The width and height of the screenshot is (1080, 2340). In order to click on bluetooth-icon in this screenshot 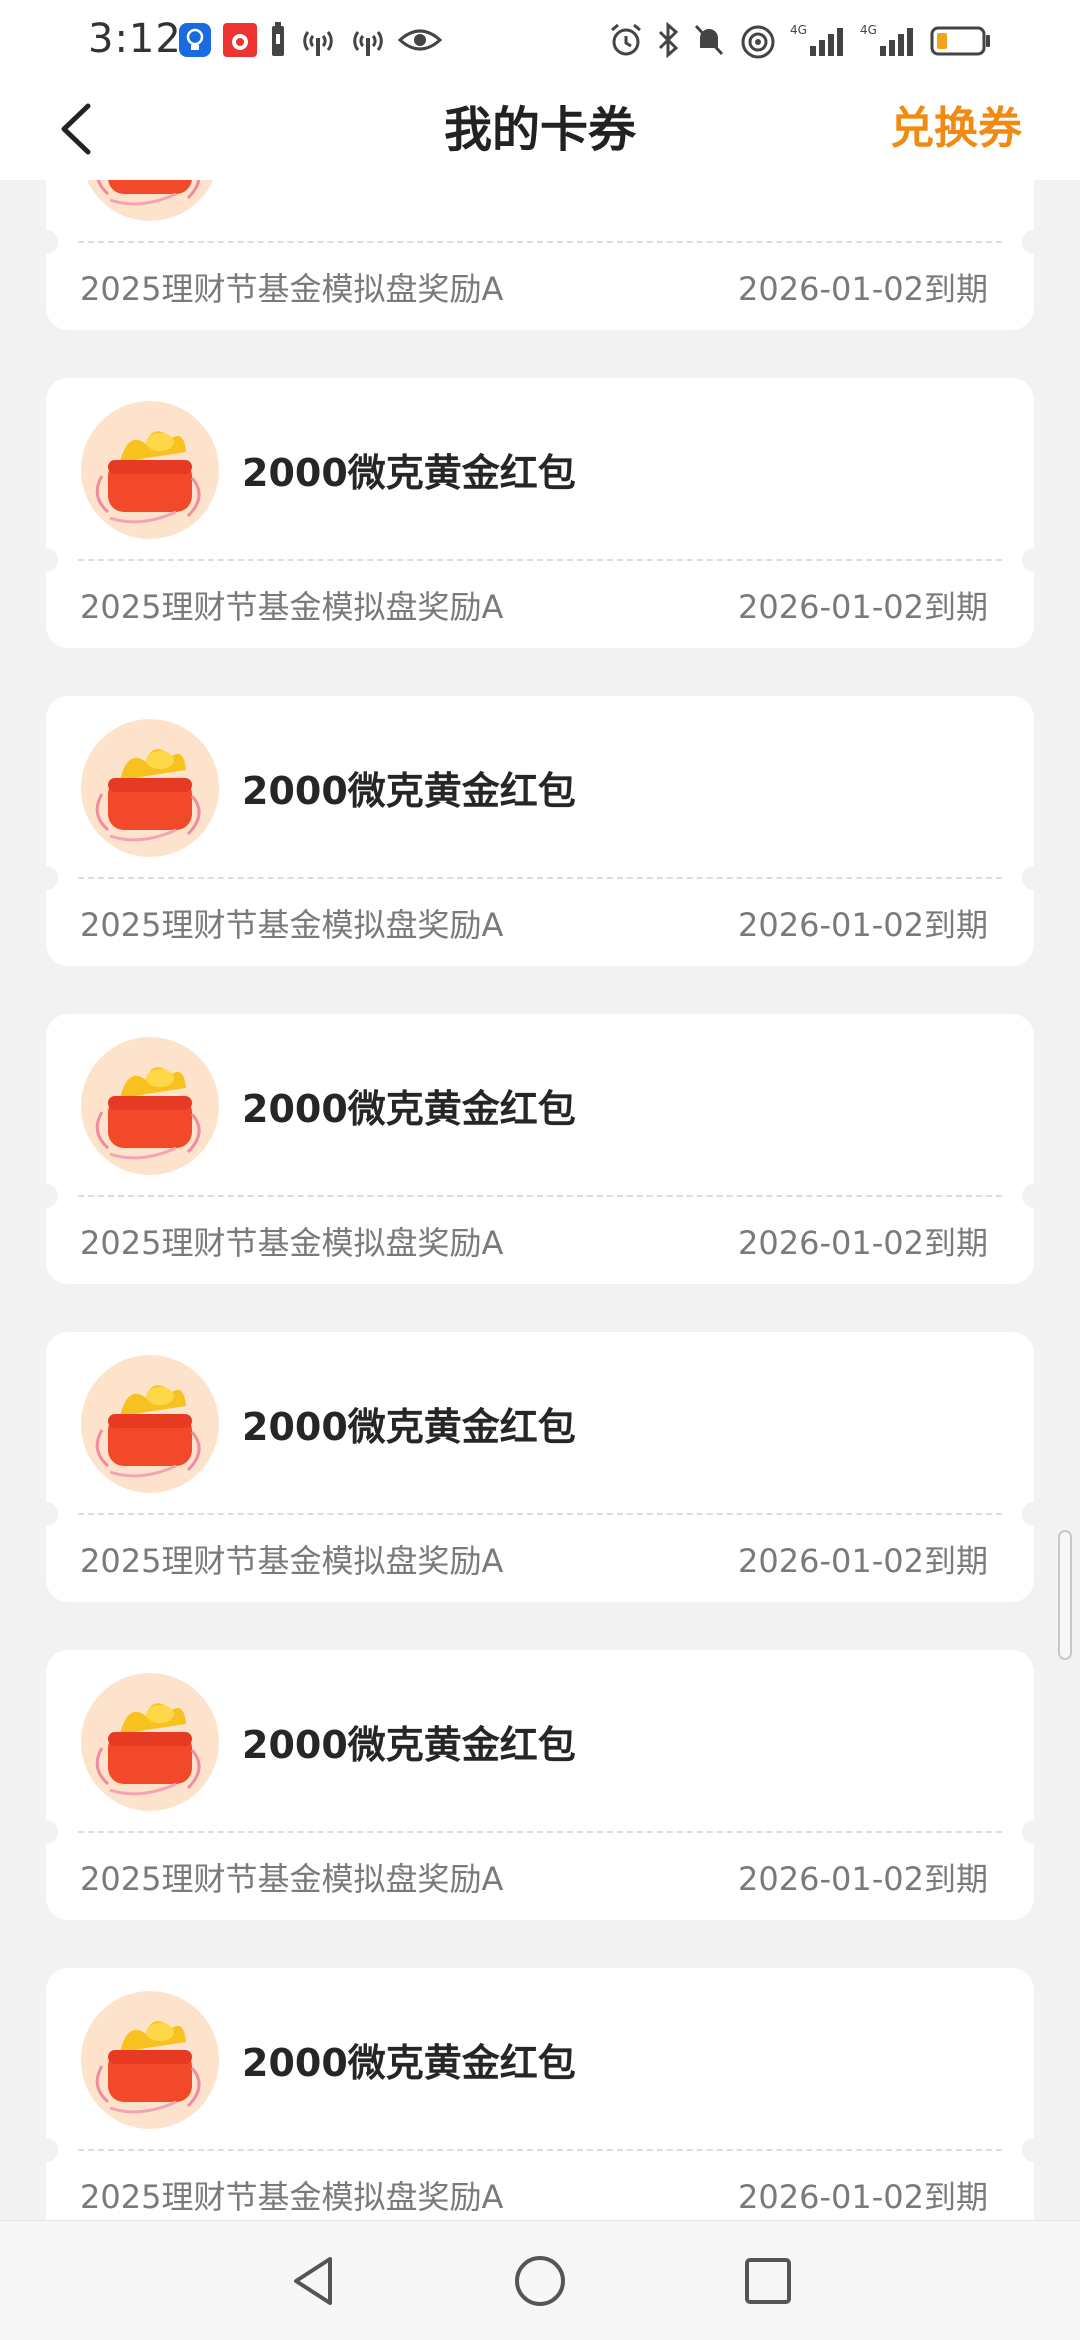, I will do `click(668, 40)`.